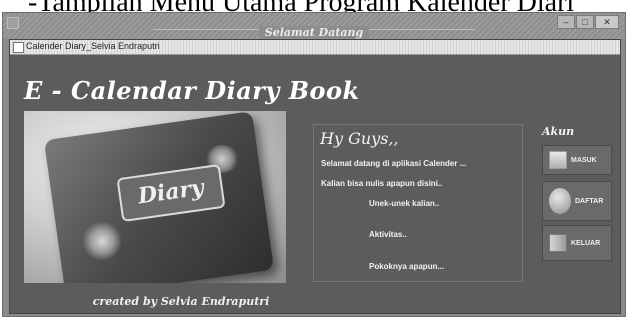 The image size is (630, 319). I want to click on akun-panel: Akun MASUK DAFTAR KELUAR, so click(578, 205).